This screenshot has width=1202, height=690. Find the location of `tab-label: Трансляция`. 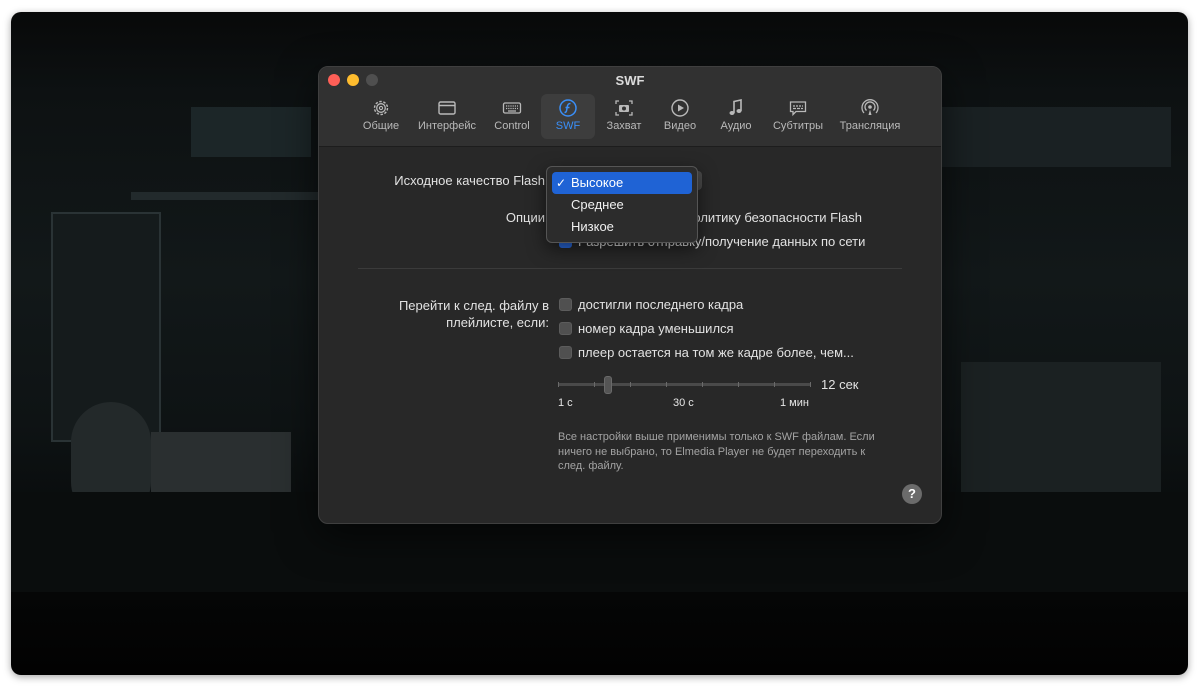

tab-label: Трансляция is located at coordinates (870, 126).